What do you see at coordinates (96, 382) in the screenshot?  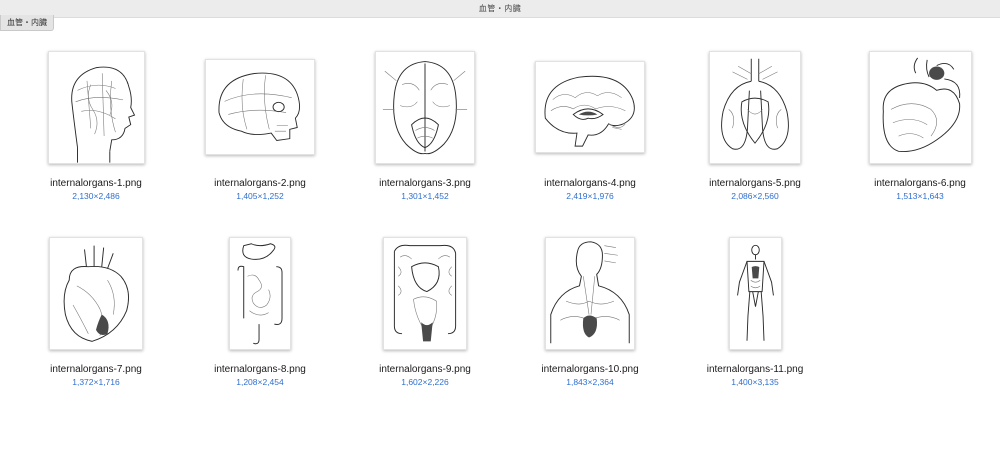 I see `file-dimensions: 1,372×1,716` at bounding box center [96, 382].